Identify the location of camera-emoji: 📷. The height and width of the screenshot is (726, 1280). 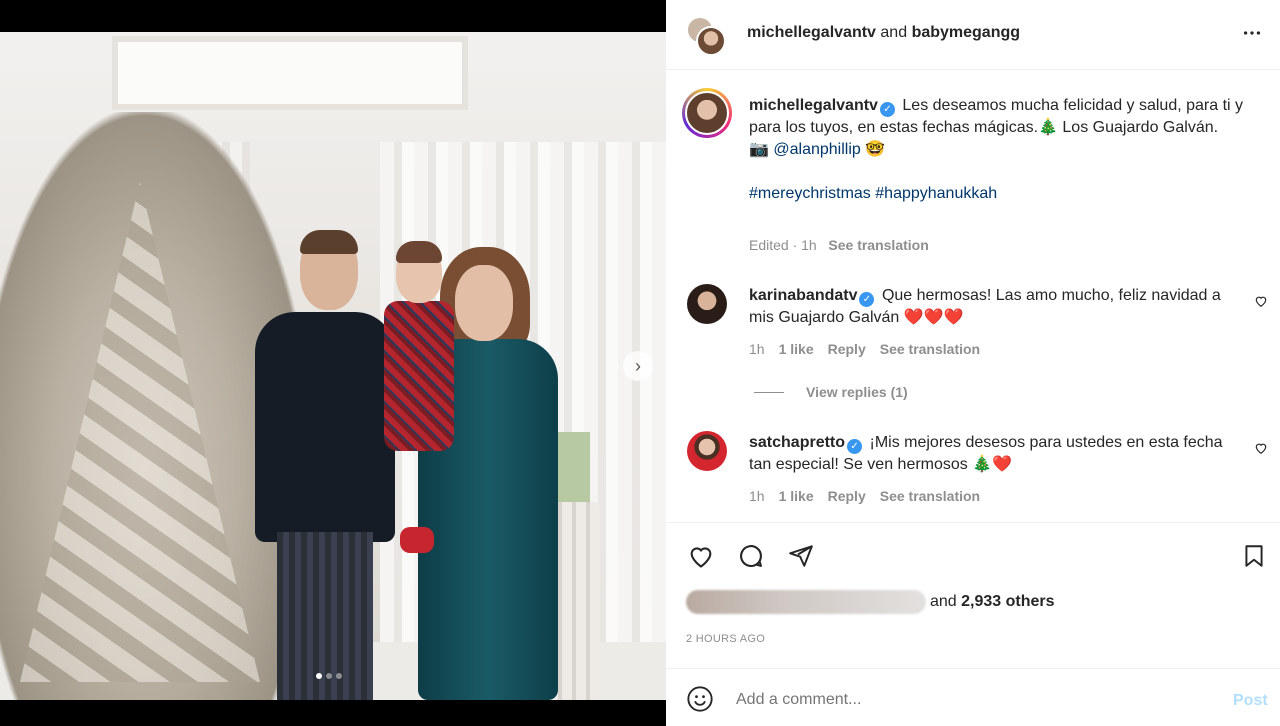
(759, 149).